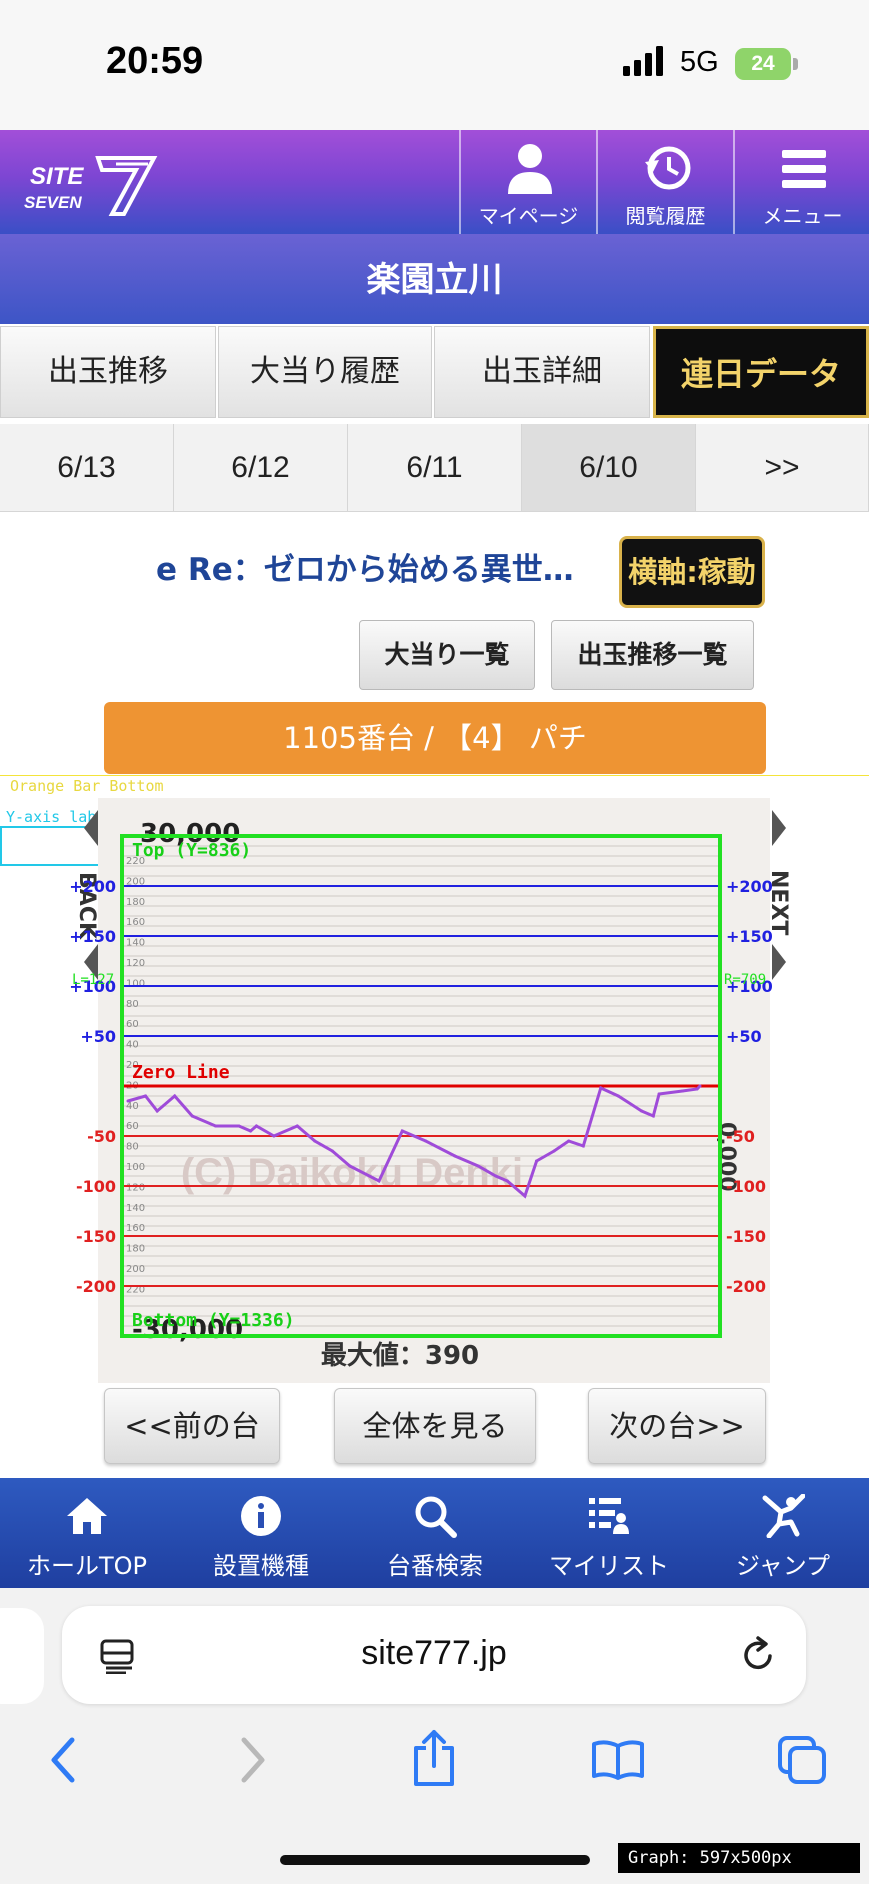 Image resolution: width=869 pixels, height=1884 pixels. I want to click on tab-daily-data: 連日データ, so click(761, 372).